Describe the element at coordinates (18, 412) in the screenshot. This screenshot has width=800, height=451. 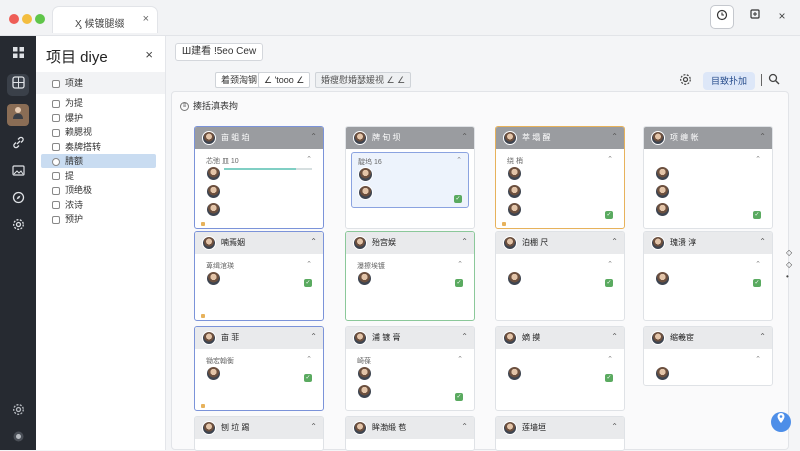
I see `gear-icon` at that location.